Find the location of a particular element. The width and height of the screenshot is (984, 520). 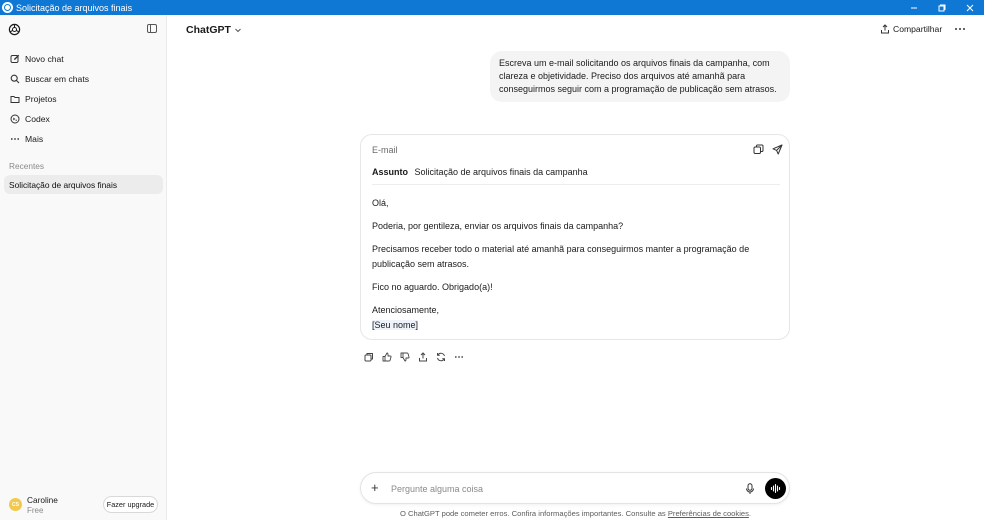

sidebar-item-label: Codex is located at coordinates (37, 119).